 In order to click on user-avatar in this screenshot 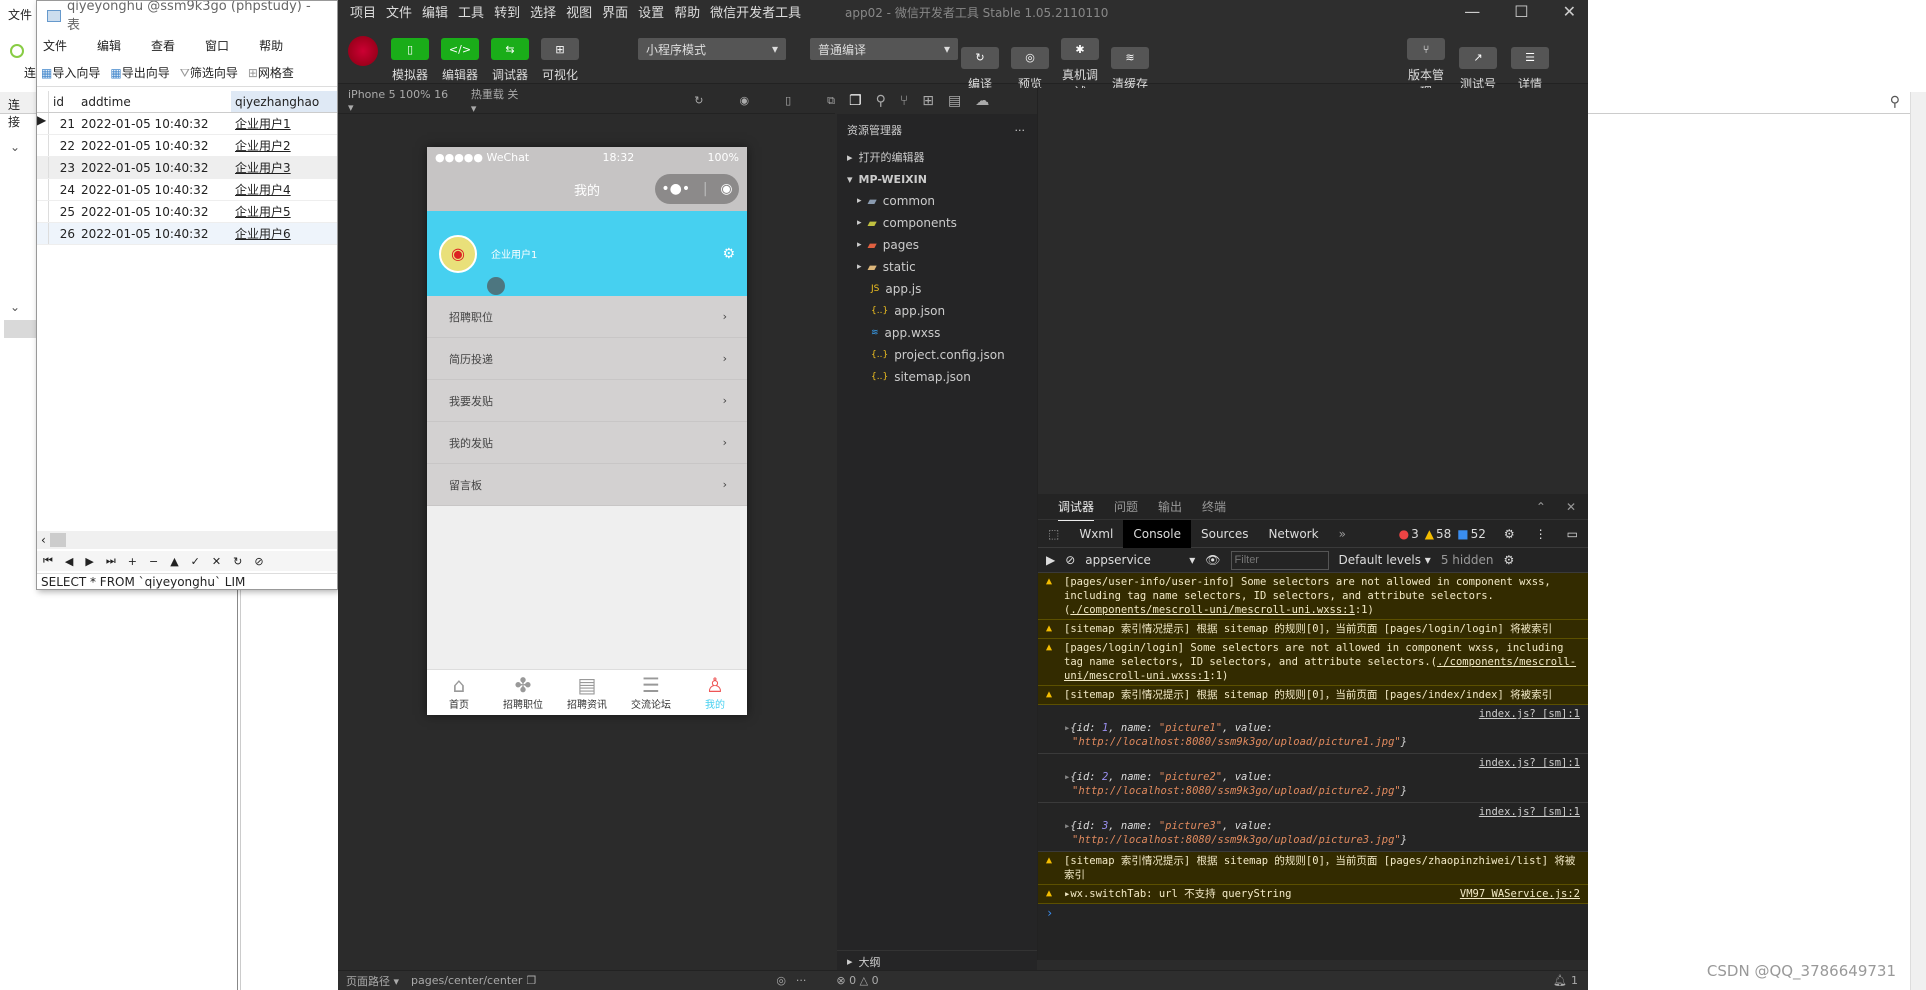, I will do `click(363, 51)`.